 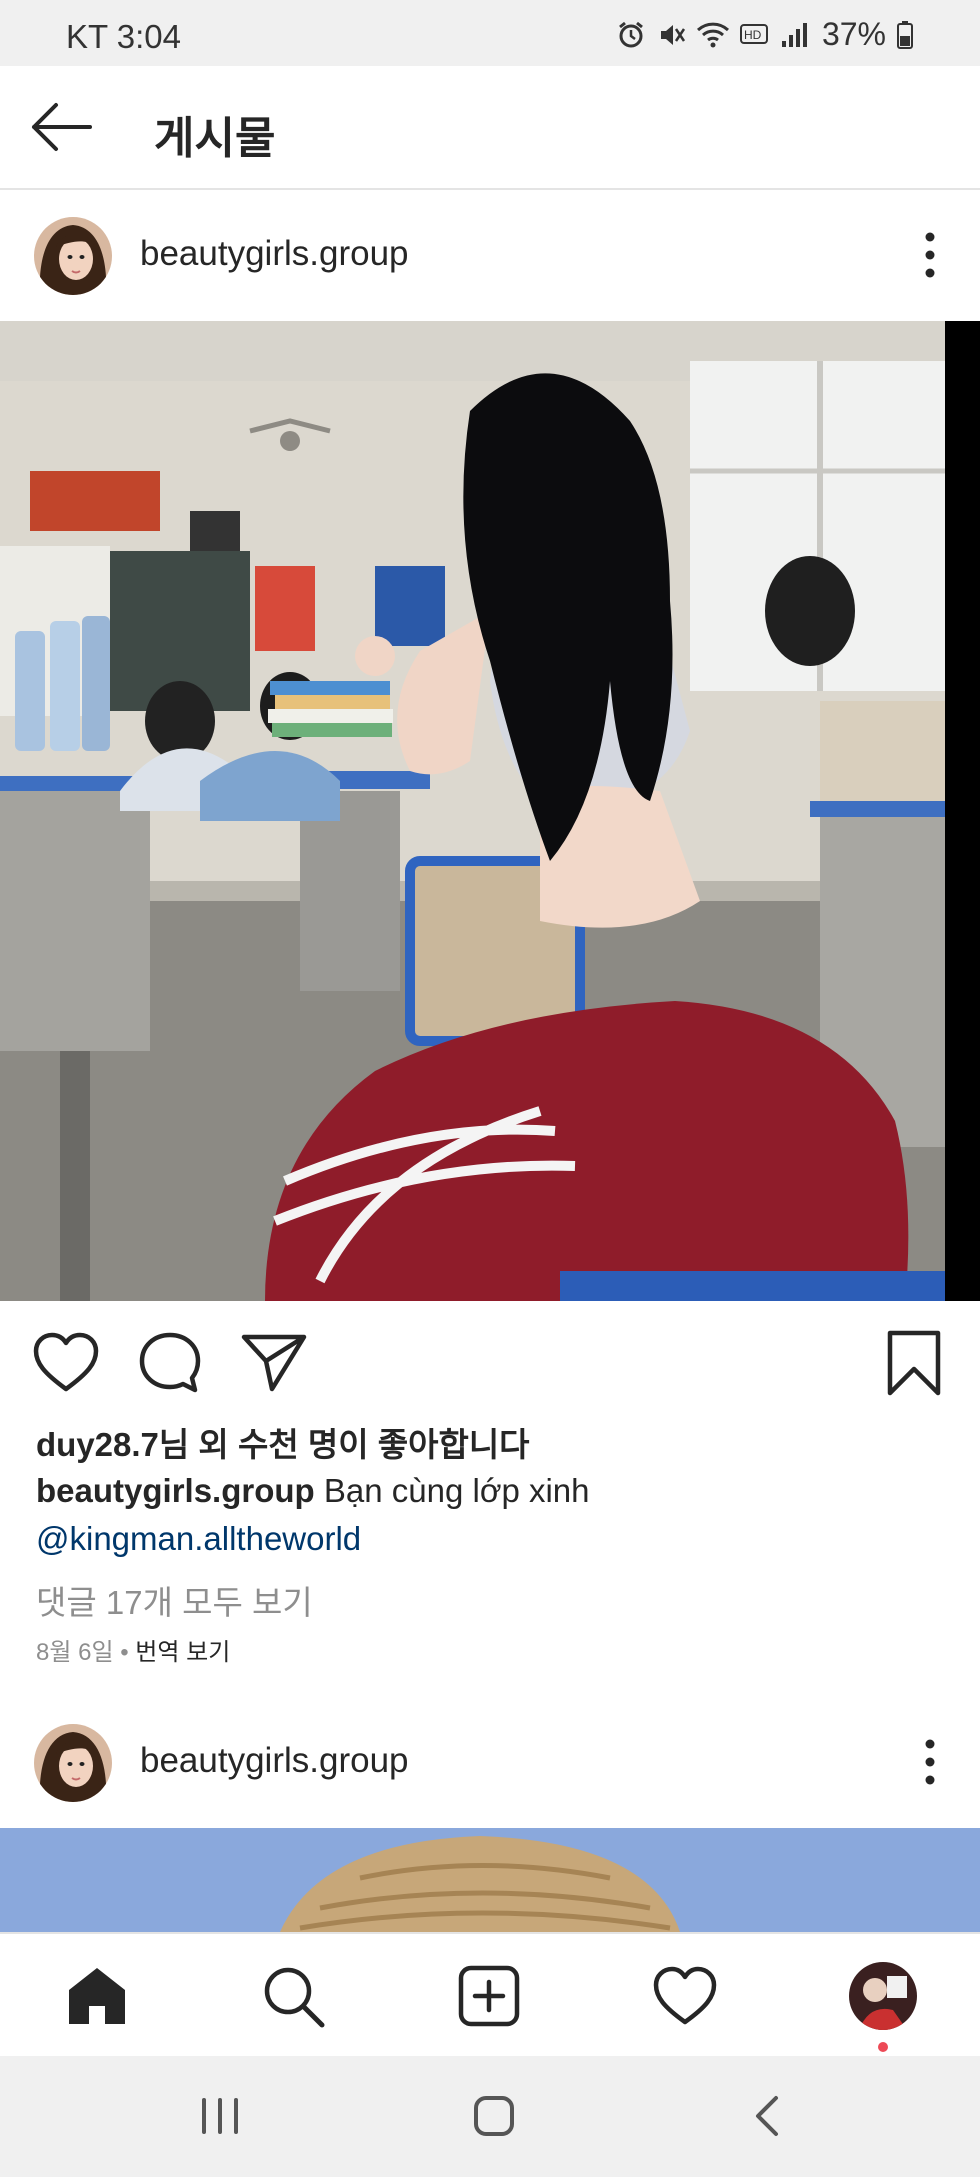 What do you see at coordinates (490, 256) in the screenshot?
I see `post-header: beautygirls.group` at bounding box center [490, 256].